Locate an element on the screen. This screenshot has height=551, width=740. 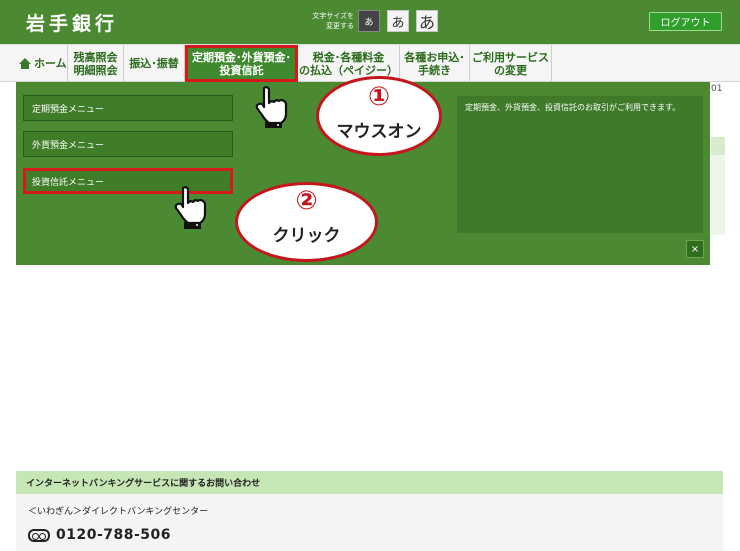
phone-number: 0120-788-506 is located at coordinates (113, 535).